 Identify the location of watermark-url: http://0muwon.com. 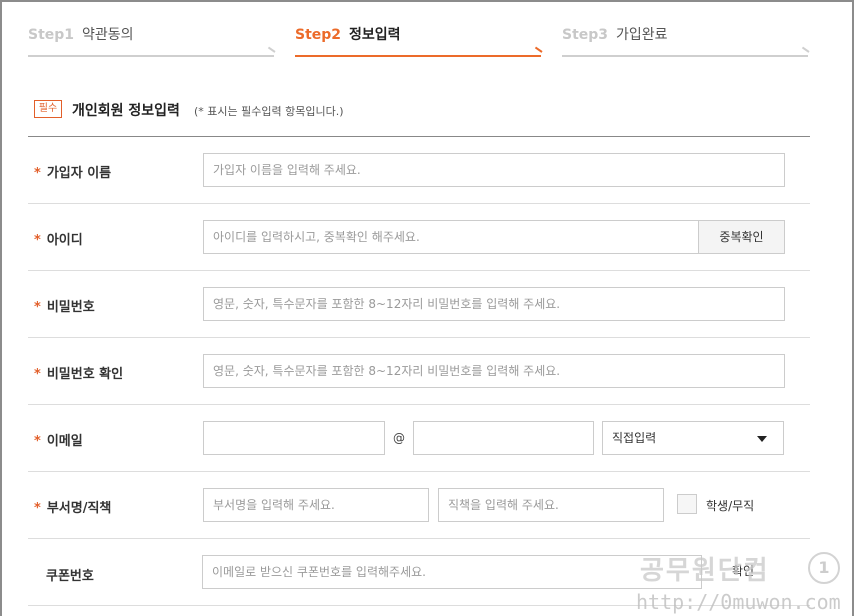
(738, 602).